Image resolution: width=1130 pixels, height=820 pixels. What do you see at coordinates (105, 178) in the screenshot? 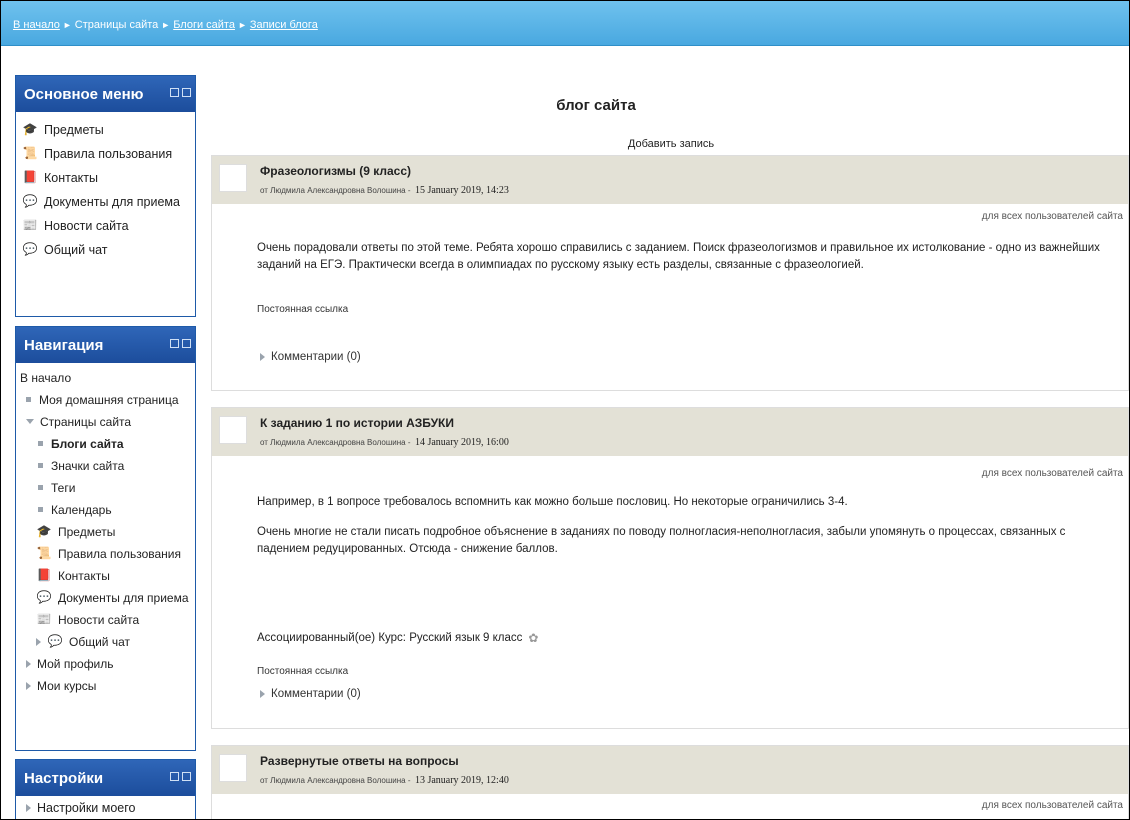
I see `menu-item-contacts: 📕 Контакты` at bounding box center [105, 178].